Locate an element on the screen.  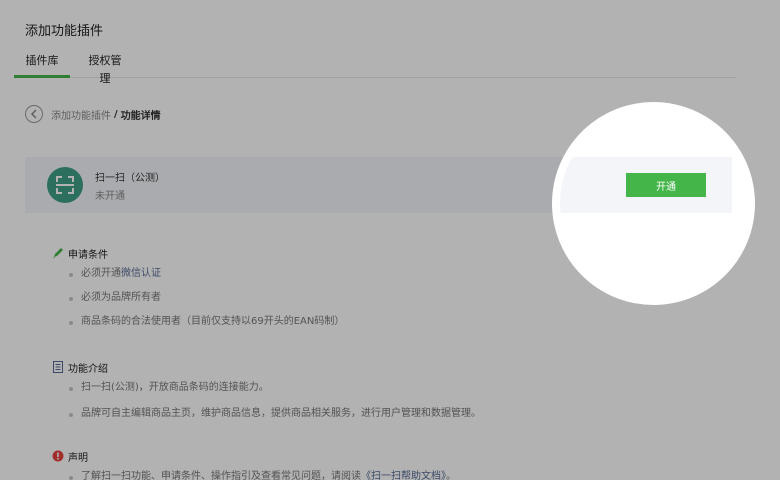
document-icon is located at coordinates (58, 367).